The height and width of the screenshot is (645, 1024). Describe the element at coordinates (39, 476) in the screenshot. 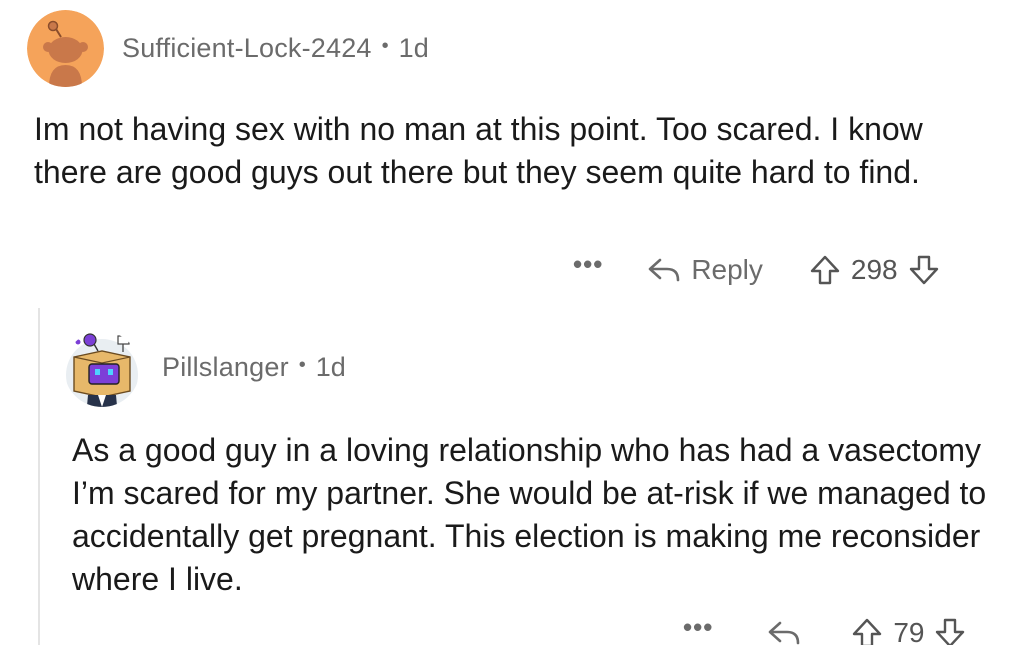

I see `thread-line` at that location.